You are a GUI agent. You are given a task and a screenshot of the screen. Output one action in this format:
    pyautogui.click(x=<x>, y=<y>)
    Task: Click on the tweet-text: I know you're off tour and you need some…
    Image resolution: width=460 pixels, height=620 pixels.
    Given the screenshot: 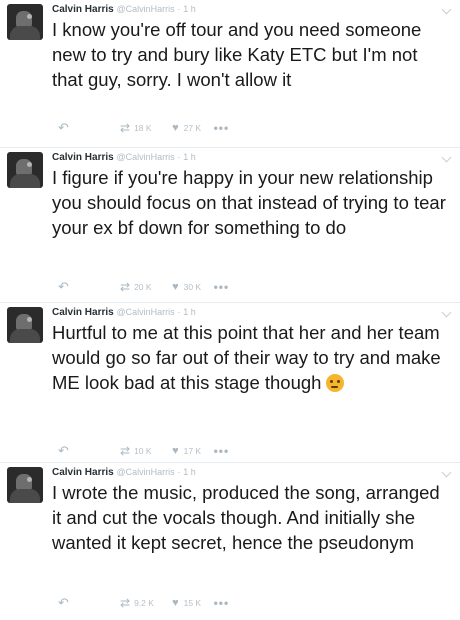 What is the action you would take?
    pyautogui.click(x=237, y=54)
    